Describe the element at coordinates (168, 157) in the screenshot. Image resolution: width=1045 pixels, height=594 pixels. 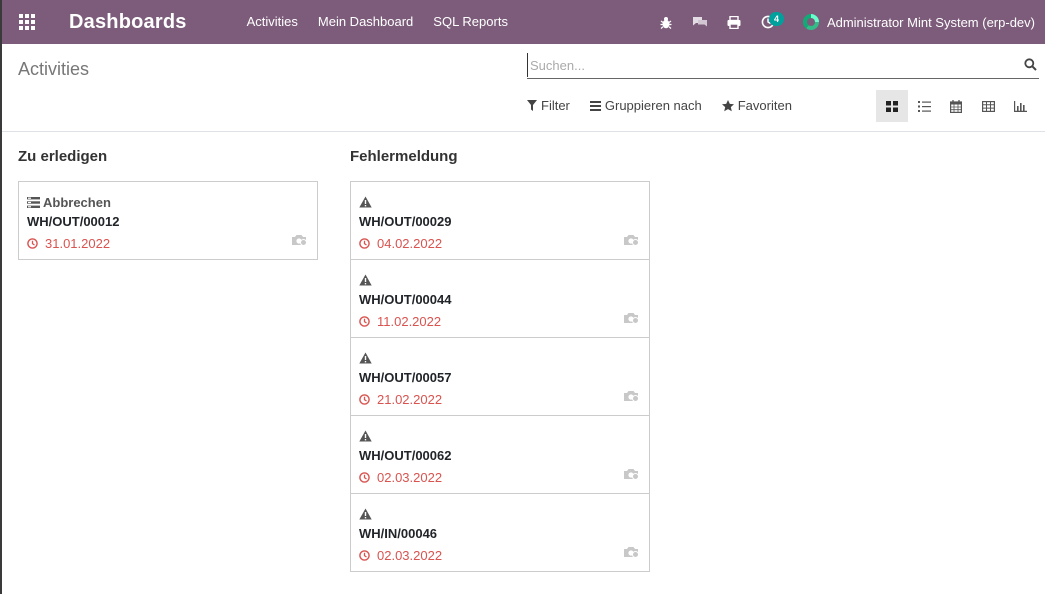
I see `column-title: Zu erledigen` at that location.